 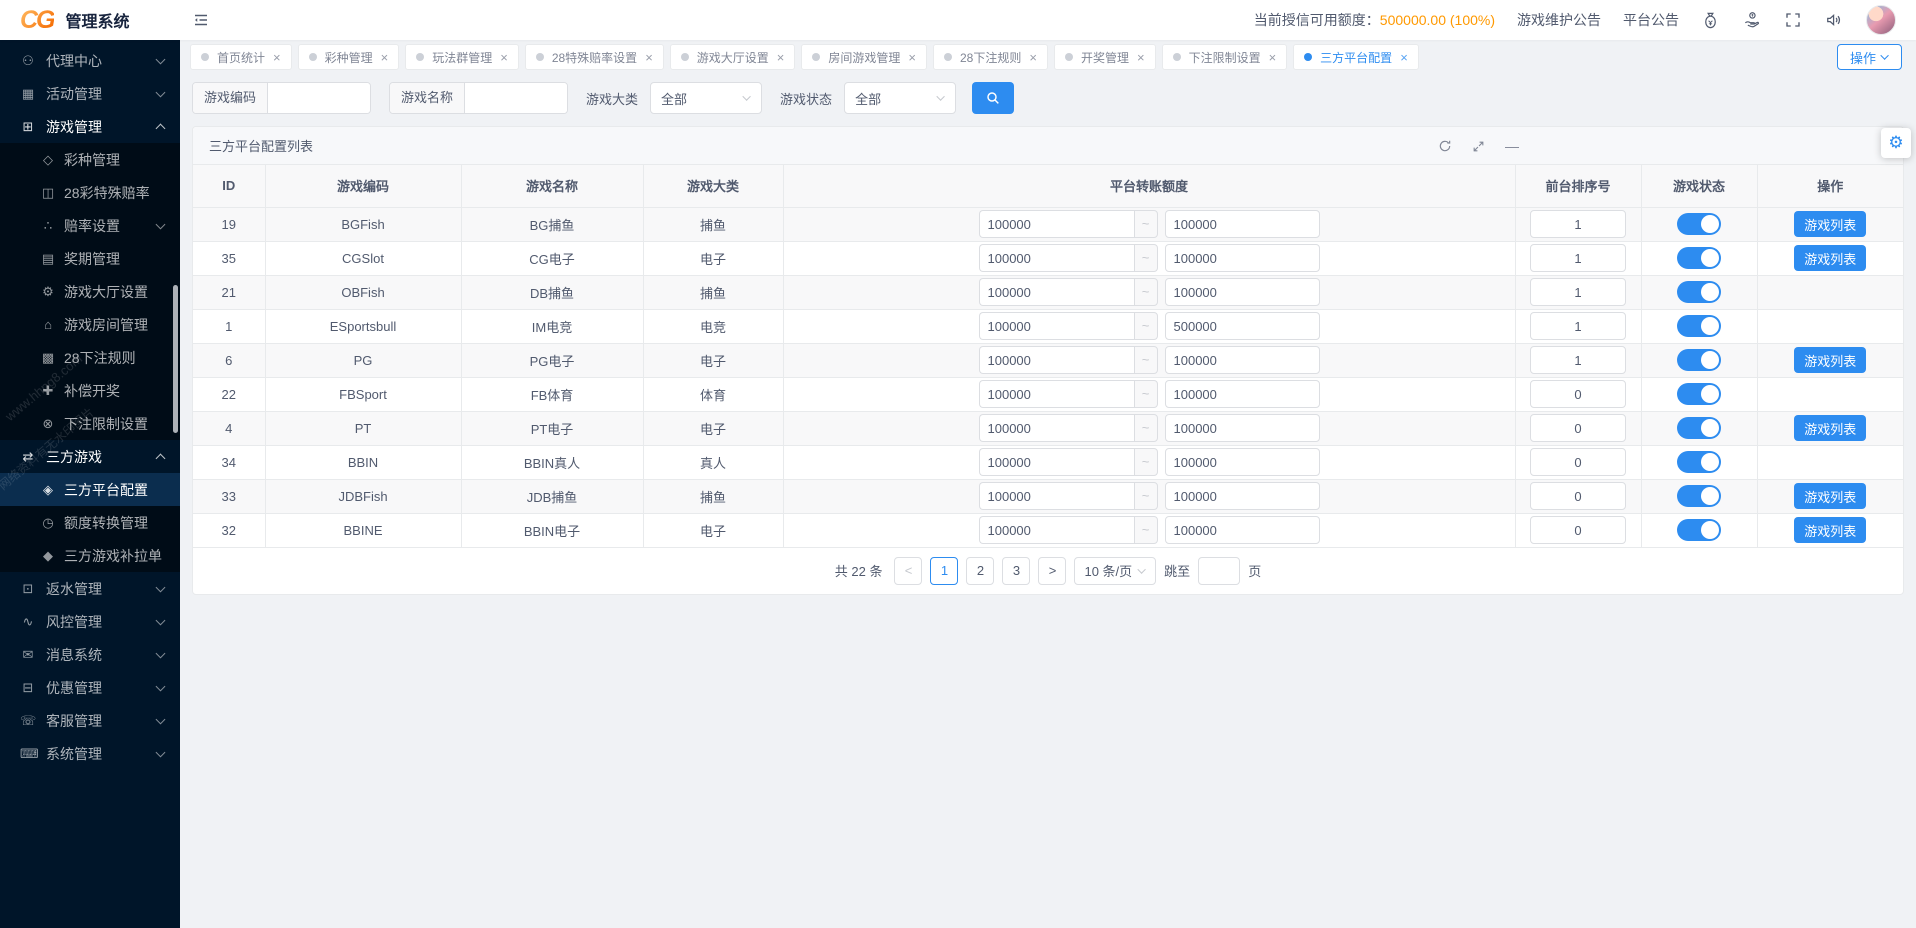 I want to click on tab-4: 游戏大厅设置 ×, so click(x=732, y=57).